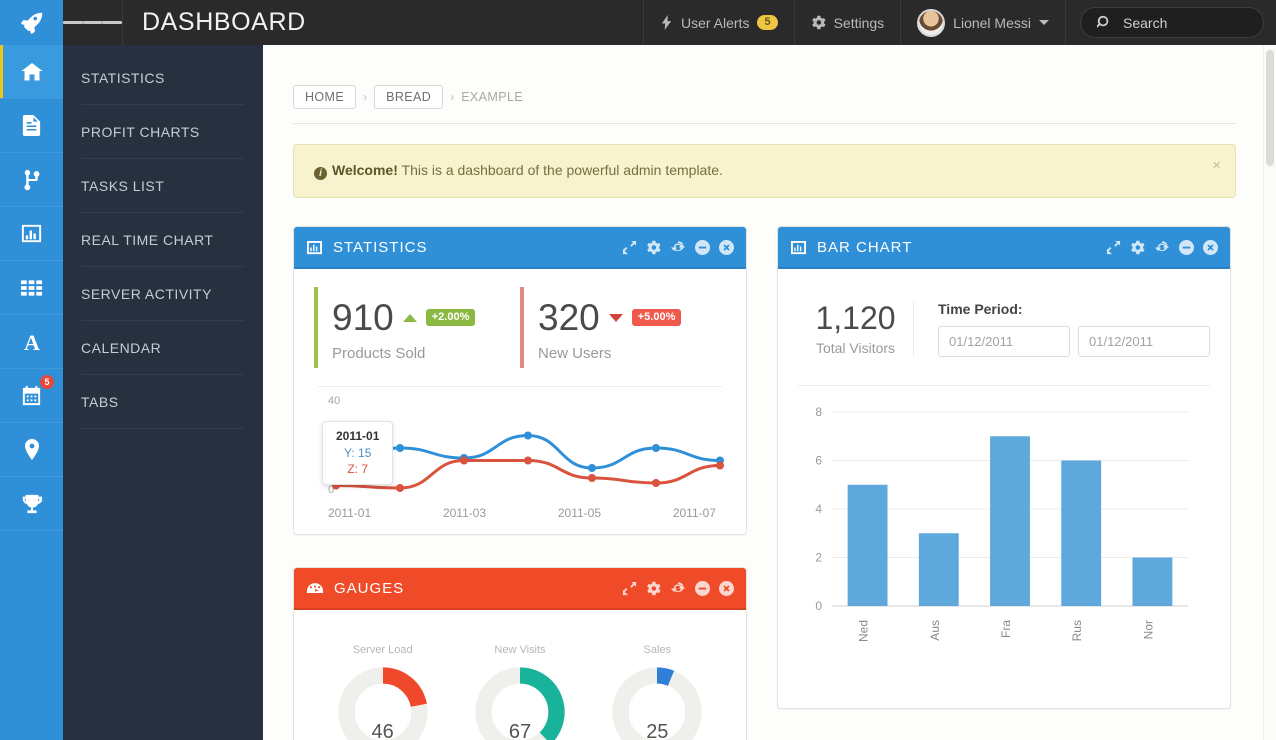 The image size is (1276, 740). What do you see at coordinates (1004, 341) in the screenshot?
I see `date-from-input` at bounding box center [1004, 341].